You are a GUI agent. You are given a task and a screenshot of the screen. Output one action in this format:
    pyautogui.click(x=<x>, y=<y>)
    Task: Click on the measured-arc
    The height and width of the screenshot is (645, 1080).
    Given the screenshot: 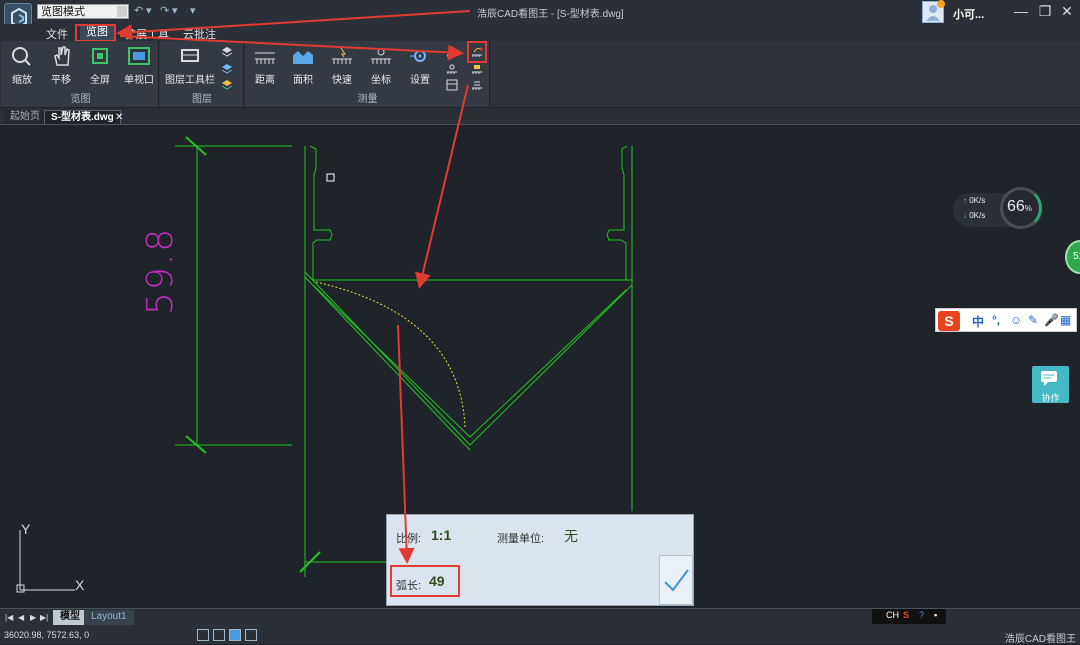 What is the action you would take?
    pyautogui.click(x=390, y=354)
    